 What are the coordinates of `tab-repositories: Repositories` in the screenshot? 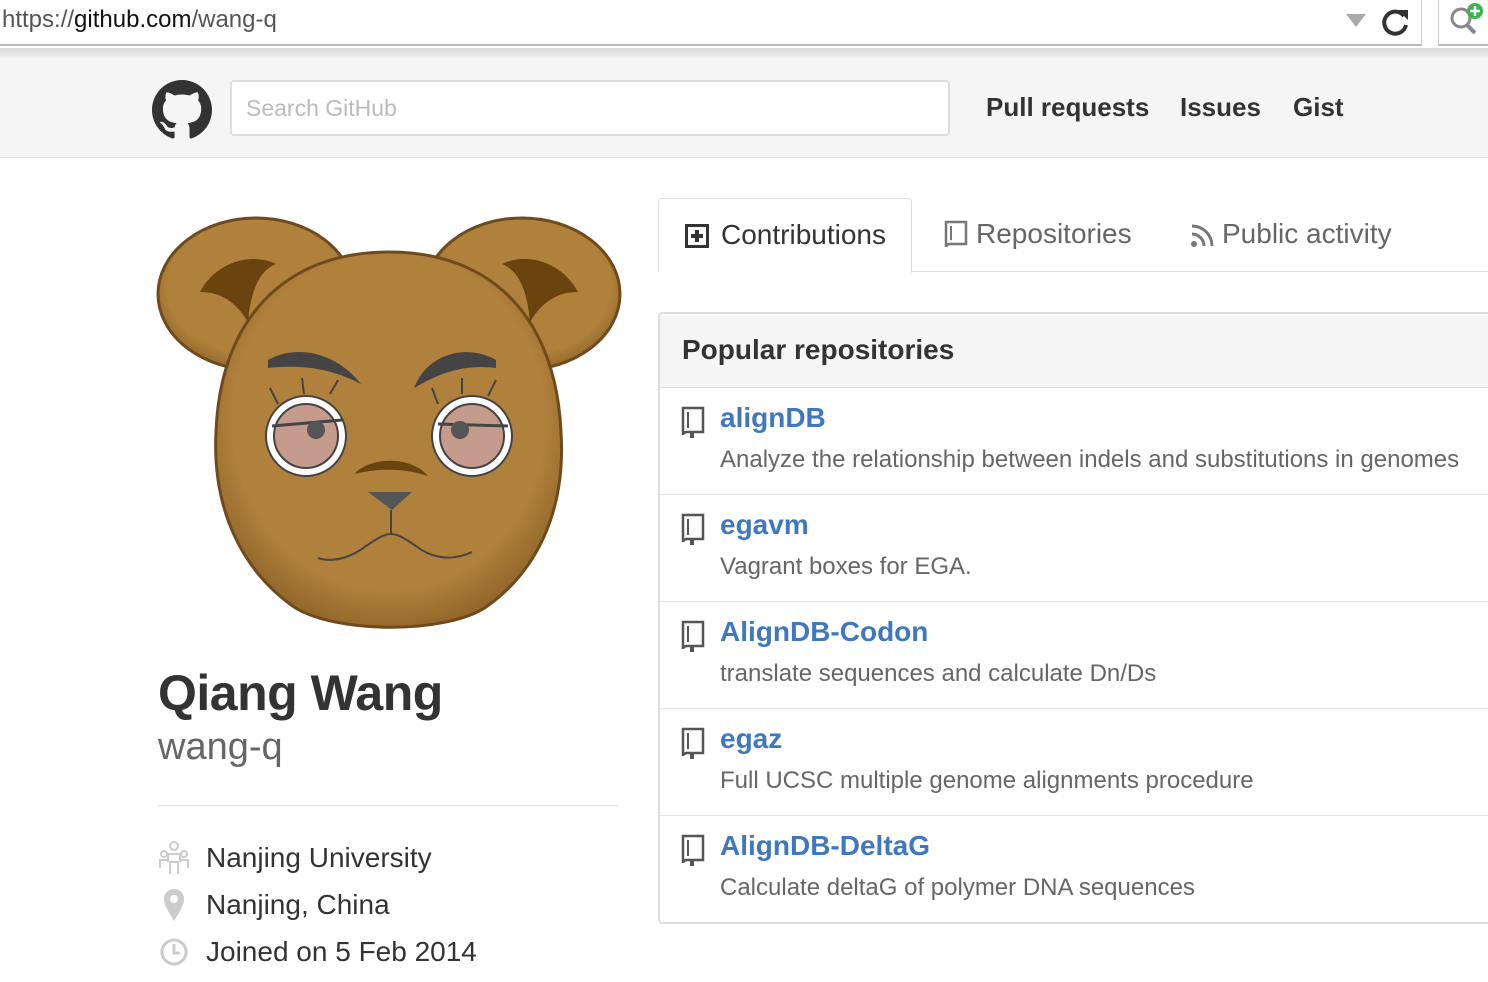 It's located at (1038, 235).